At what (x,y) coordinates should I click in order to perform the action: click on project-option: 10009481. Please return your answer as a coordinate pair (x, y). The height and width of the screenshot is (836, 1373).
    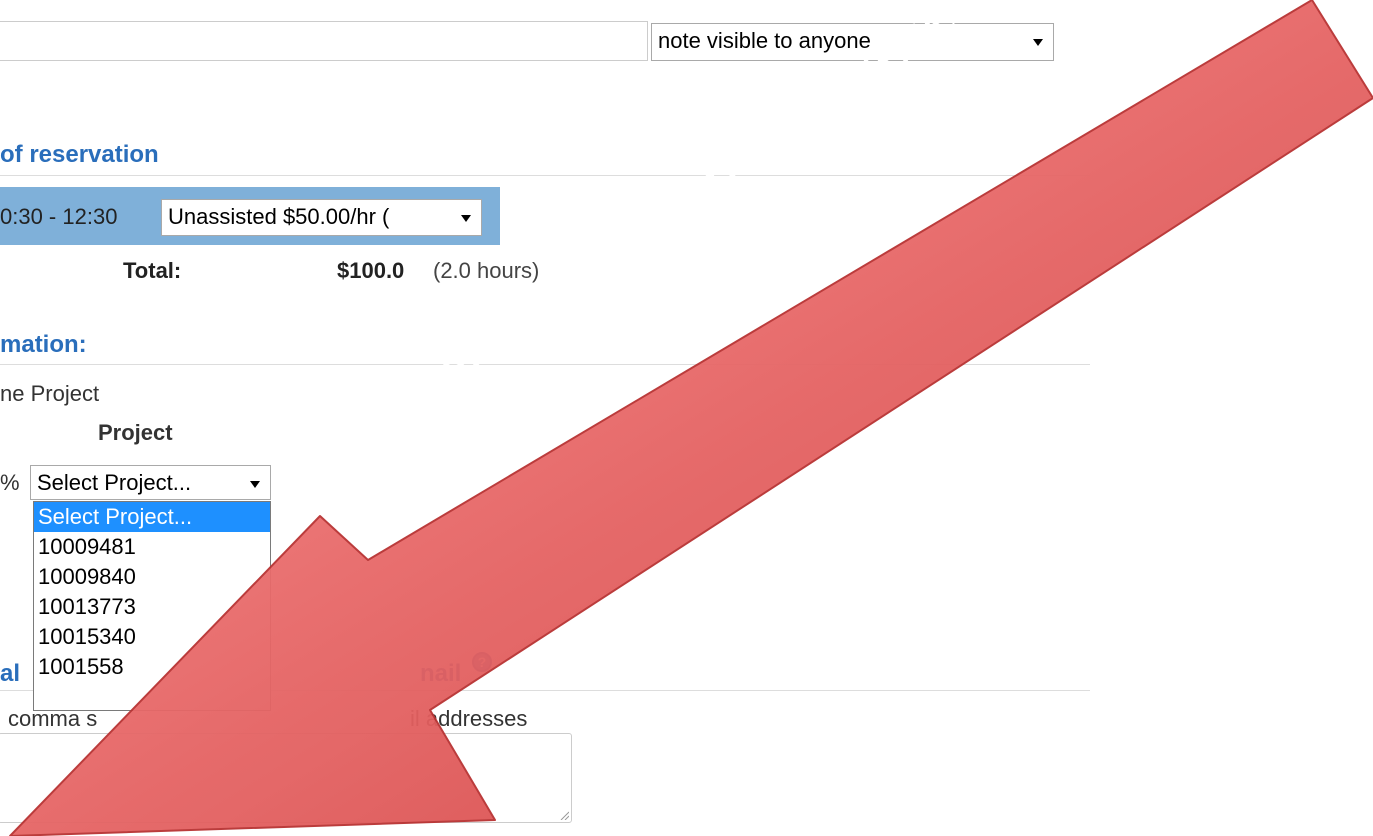
    Looking at the image, I should click on (152, 547).